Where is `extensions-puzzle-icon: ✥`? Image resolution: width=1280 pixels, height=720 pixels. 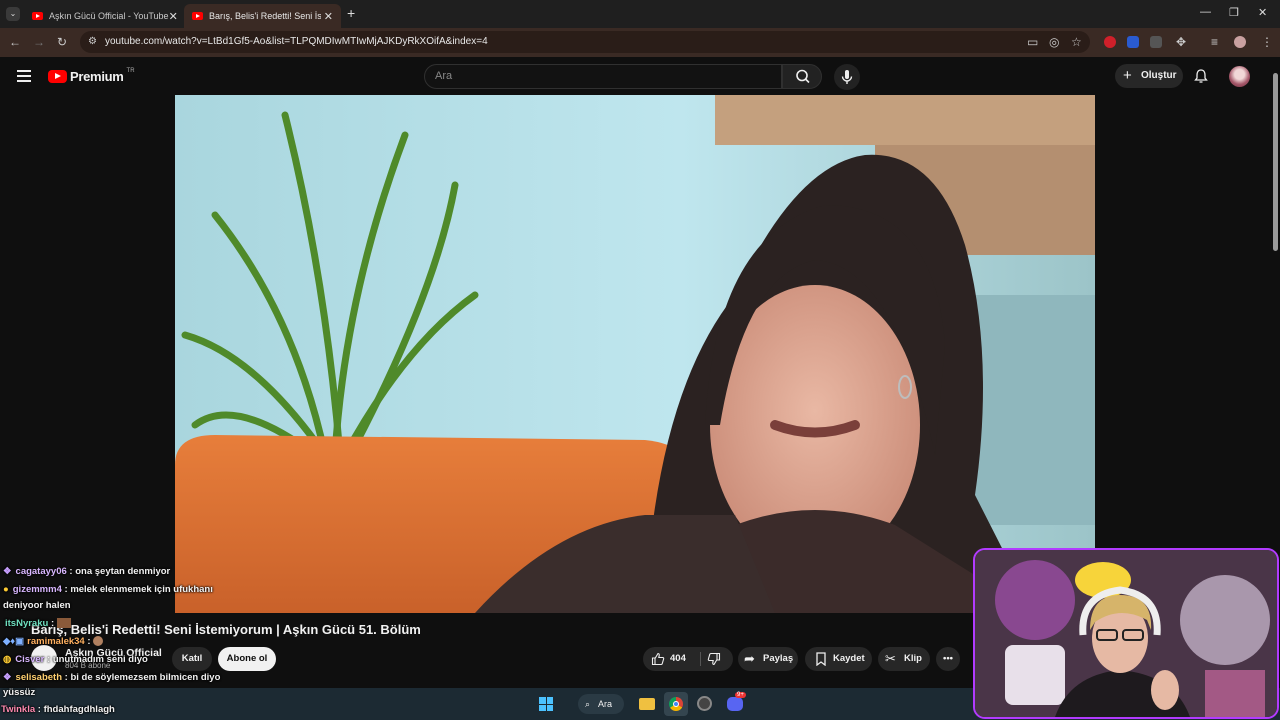
extensions-puzzle-icon: ✥ is located at coordinates (1181, 42).